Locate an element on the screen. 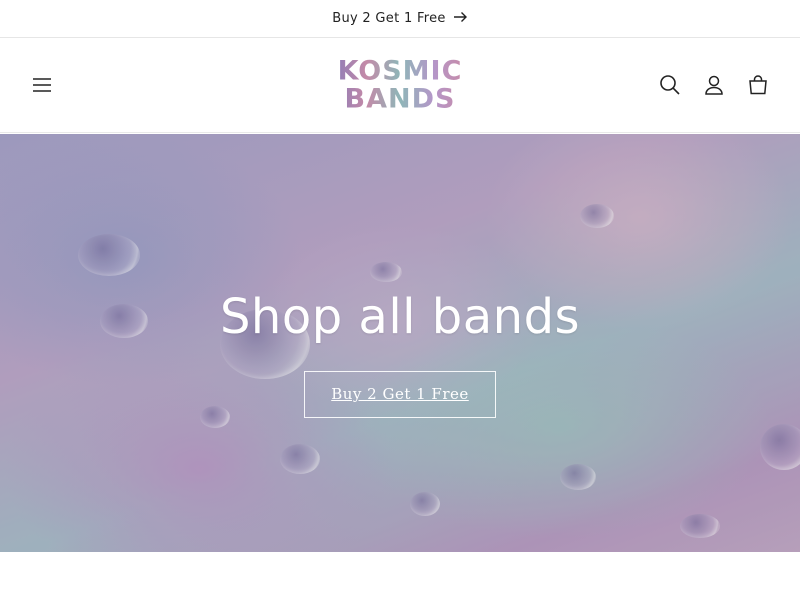 This screenshot has width=800, height=600. announcement-text: Buy 2 Get 1 Free is located at coordinates (389, 18).